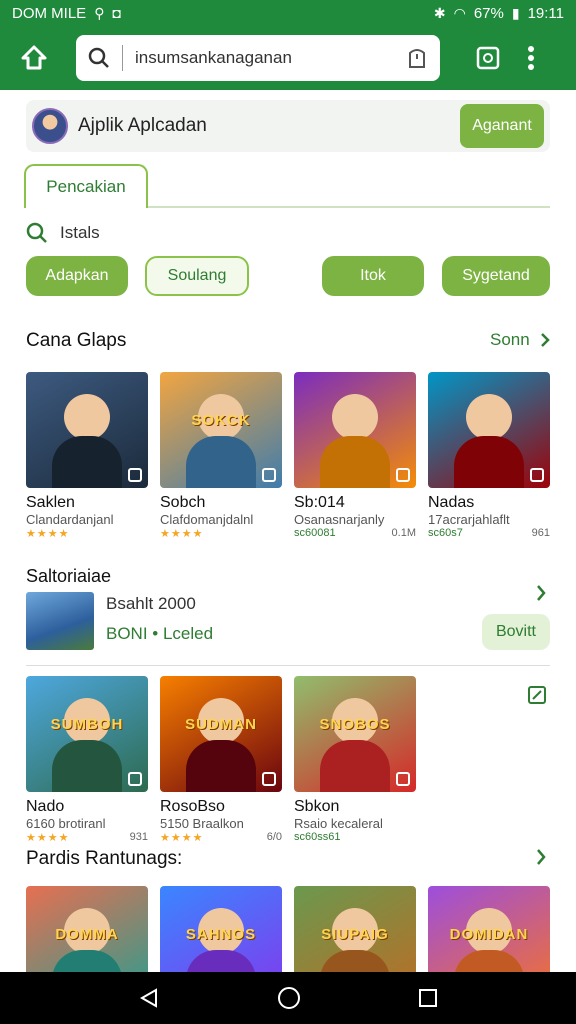 The image size is (576, 1024). What do you see at coordinates (288, 126) in the screenshot?
I see `app-header: Ajplik Aplcadan Aganant` at bounding box center [288, 126].